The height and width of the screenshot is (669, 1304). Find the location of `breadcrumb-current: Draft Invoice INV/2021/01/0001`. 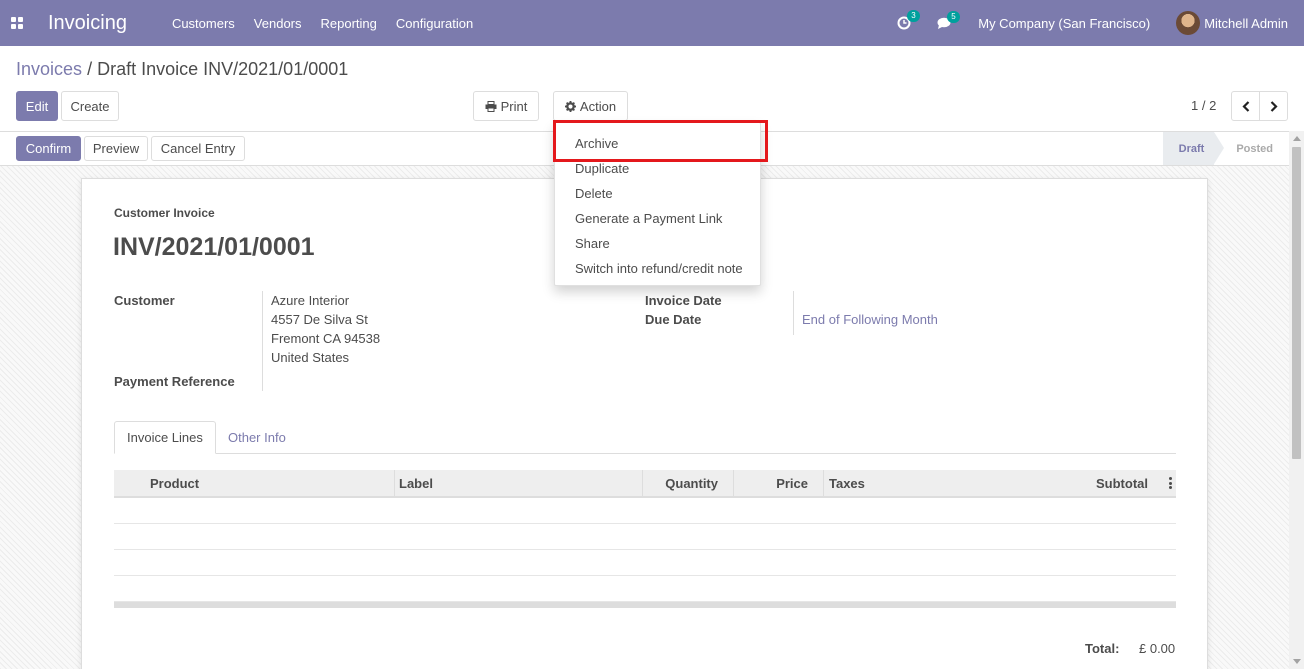

breadcrumb-current: Draft Invoice INV/2021/01/0001 is located at coordinates (223, 69).